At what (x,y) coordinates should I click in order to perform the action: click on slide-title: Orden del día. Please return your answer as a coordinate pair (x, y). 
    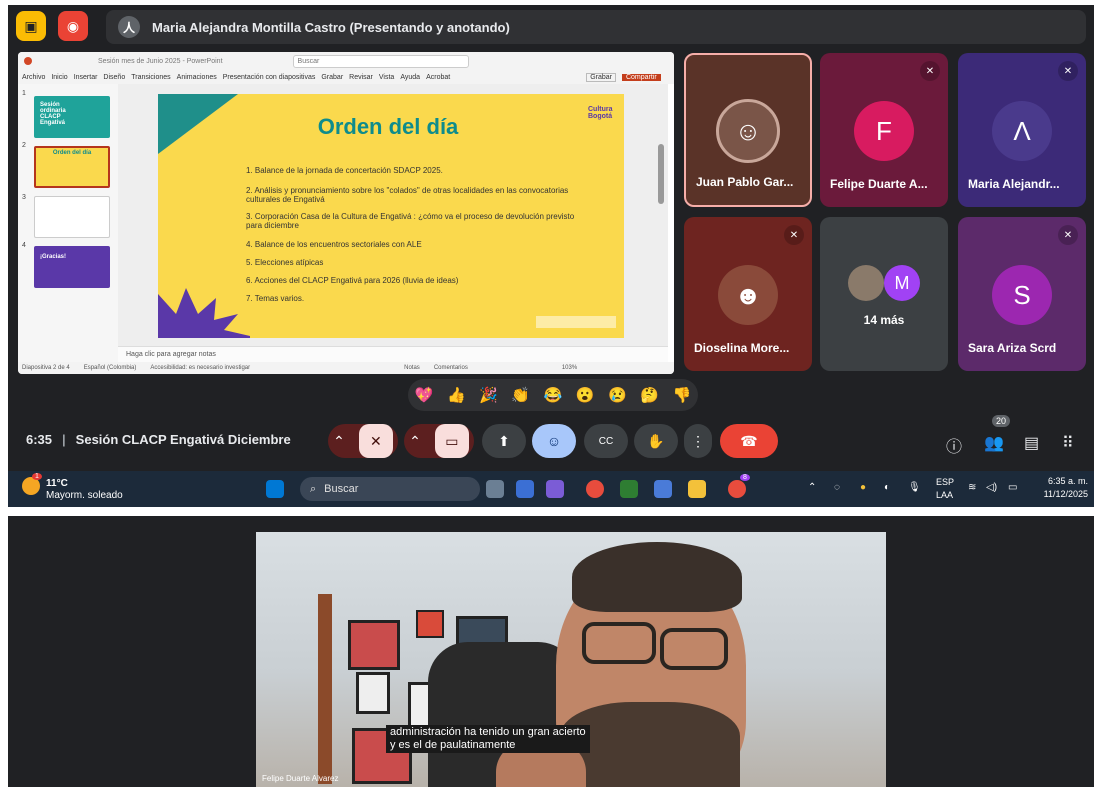
    Looking at the image, I should click on (388, 126).